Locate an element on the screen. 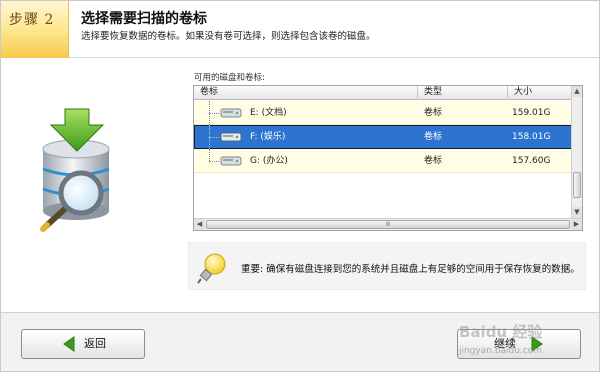 Image resolution: width=600 pixels, height=372 pixels. scroll-right-arrow-icon: ▶ is located at coordinates (576, 224).